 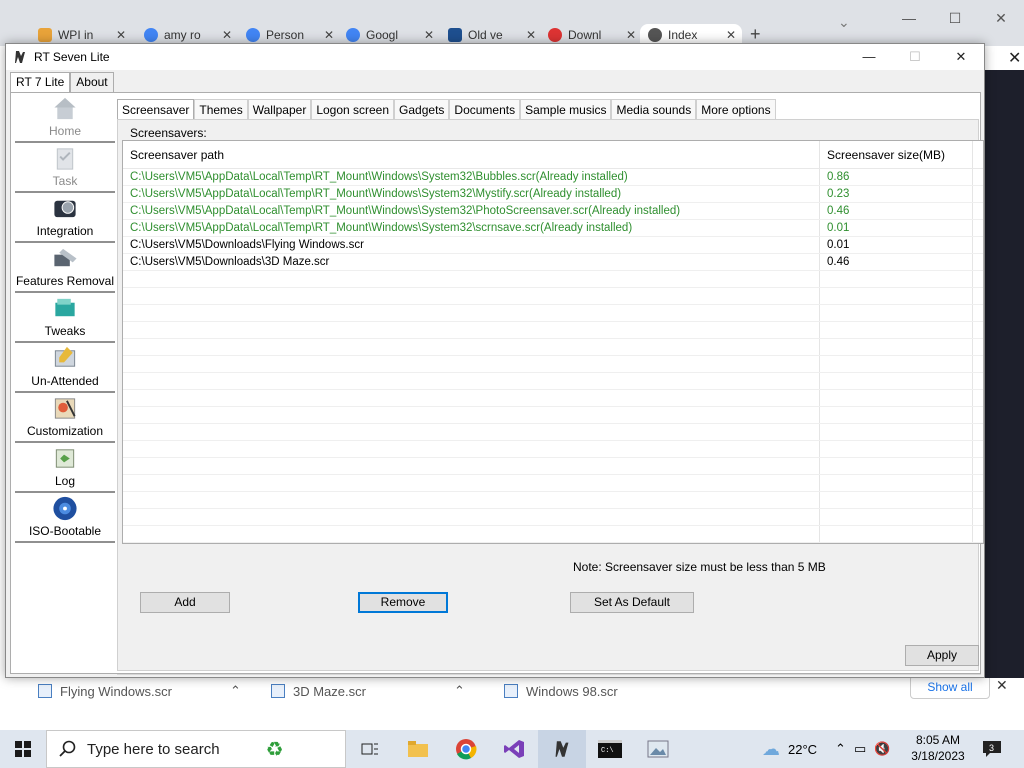 I want to click on nav-integration: Integration, so click(x=65, y=219).